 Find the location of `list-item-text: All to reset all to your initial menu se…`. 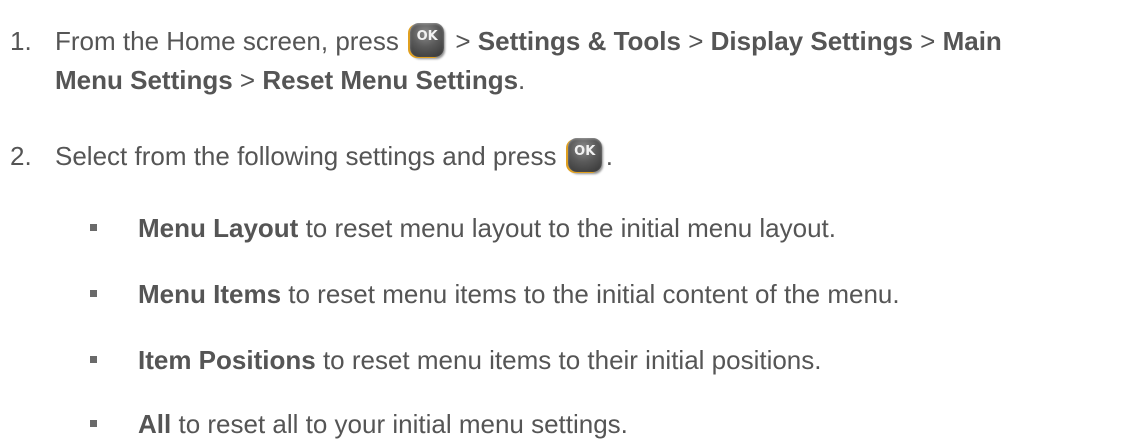

list-item-text: All to reset all to your initial menu se… is located at coordinates (383, 424).